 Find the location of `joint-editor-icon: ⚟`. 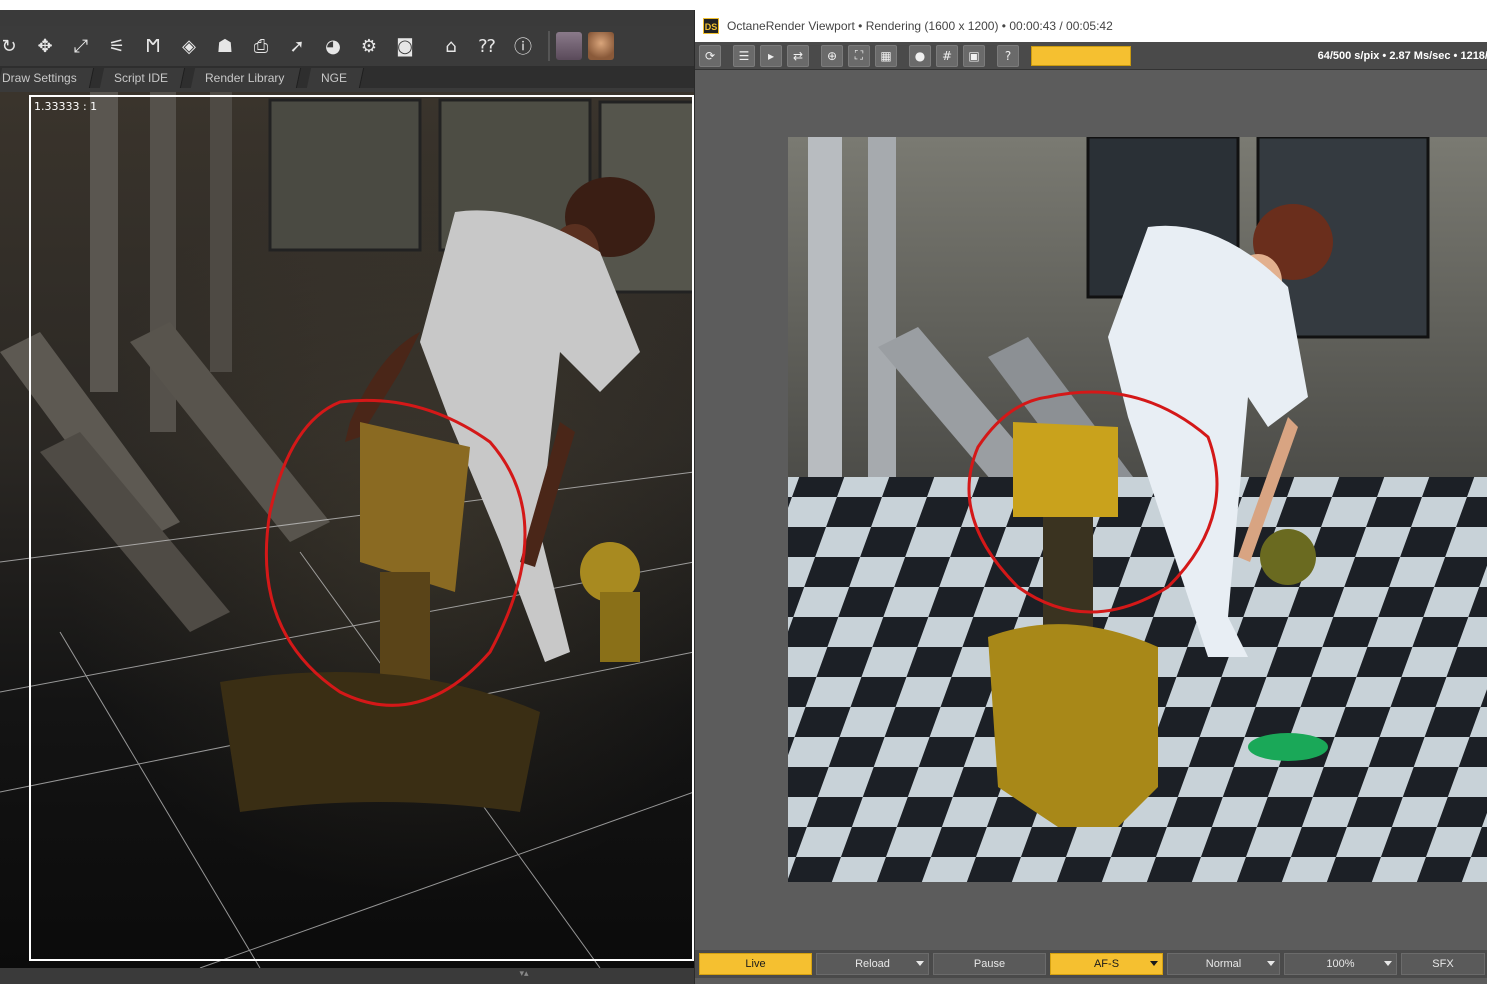

joint-editor-icon: ⚟ is located at coordinates (117, 46).